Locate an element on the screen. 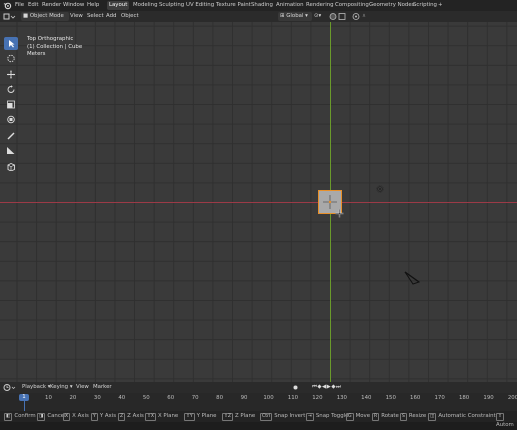  jump-end-icon: ⏭ is located at coordinates (338, 387).